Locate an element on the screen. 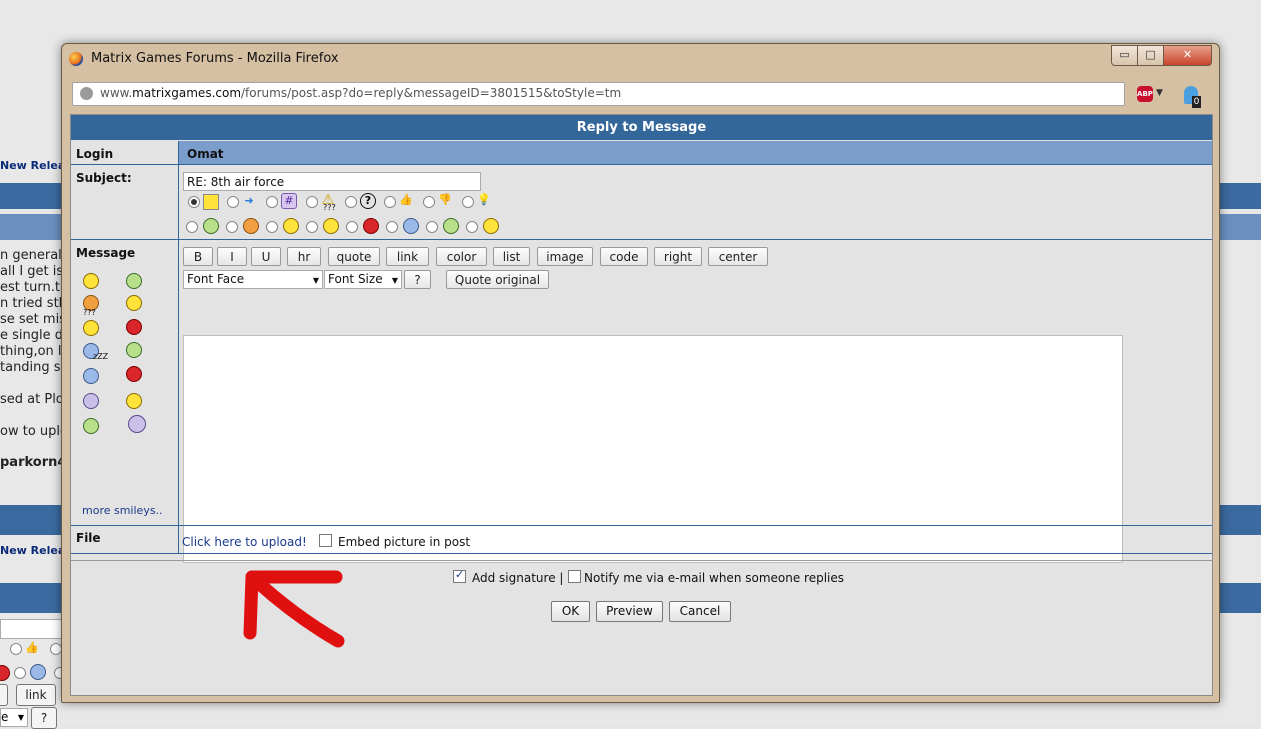 The width and height of the screenshot is (1261, 729). bg-link-button: link is located at coordinates (36, 695).